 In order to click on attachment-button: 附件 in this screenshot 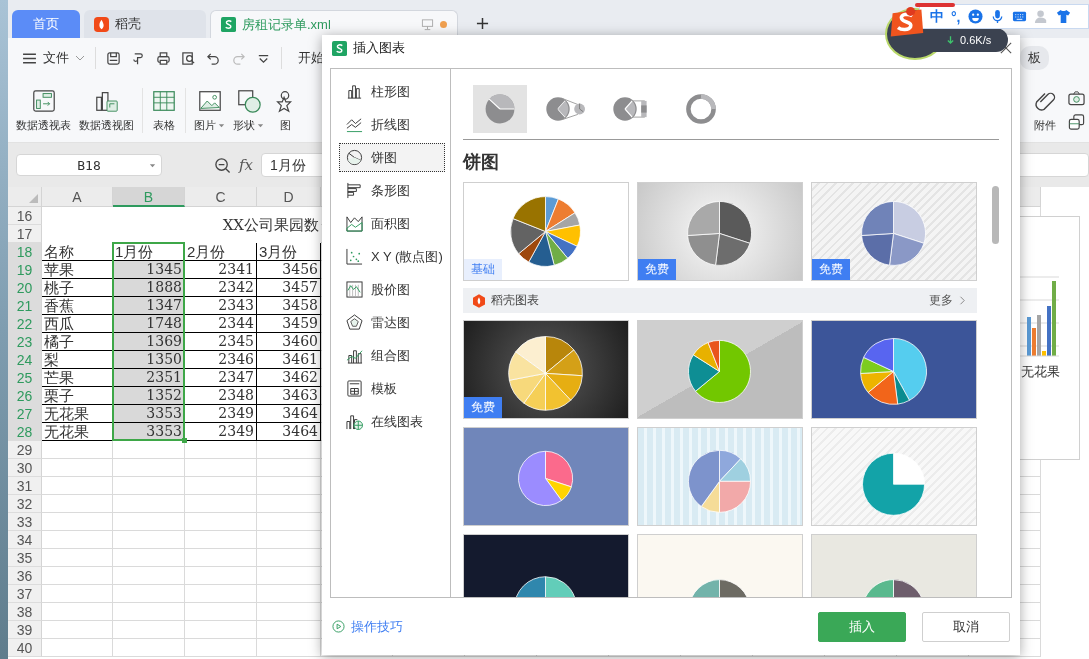, I will do `click(1045, 110)`.